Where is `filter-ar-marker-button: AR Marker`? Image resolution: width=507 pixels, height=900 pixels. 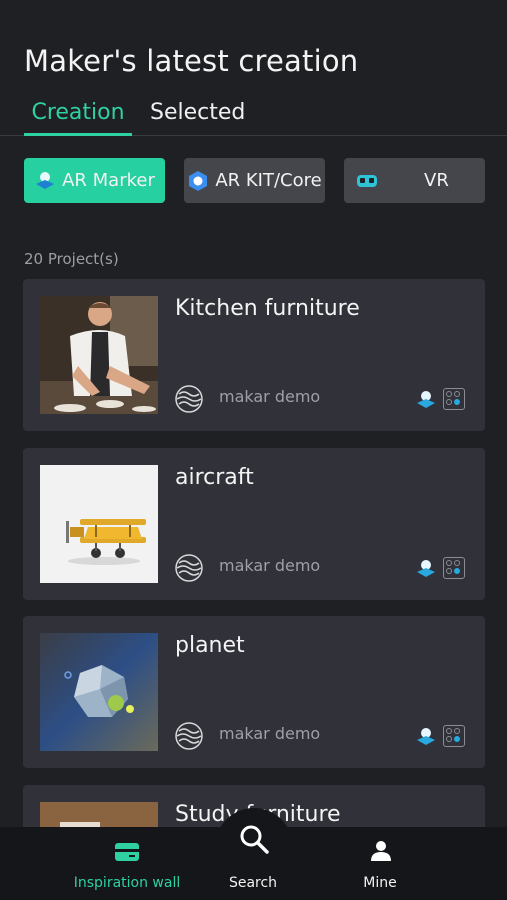 filter-ar-marker-button: AR Marker is located at coordinates (94, 180).